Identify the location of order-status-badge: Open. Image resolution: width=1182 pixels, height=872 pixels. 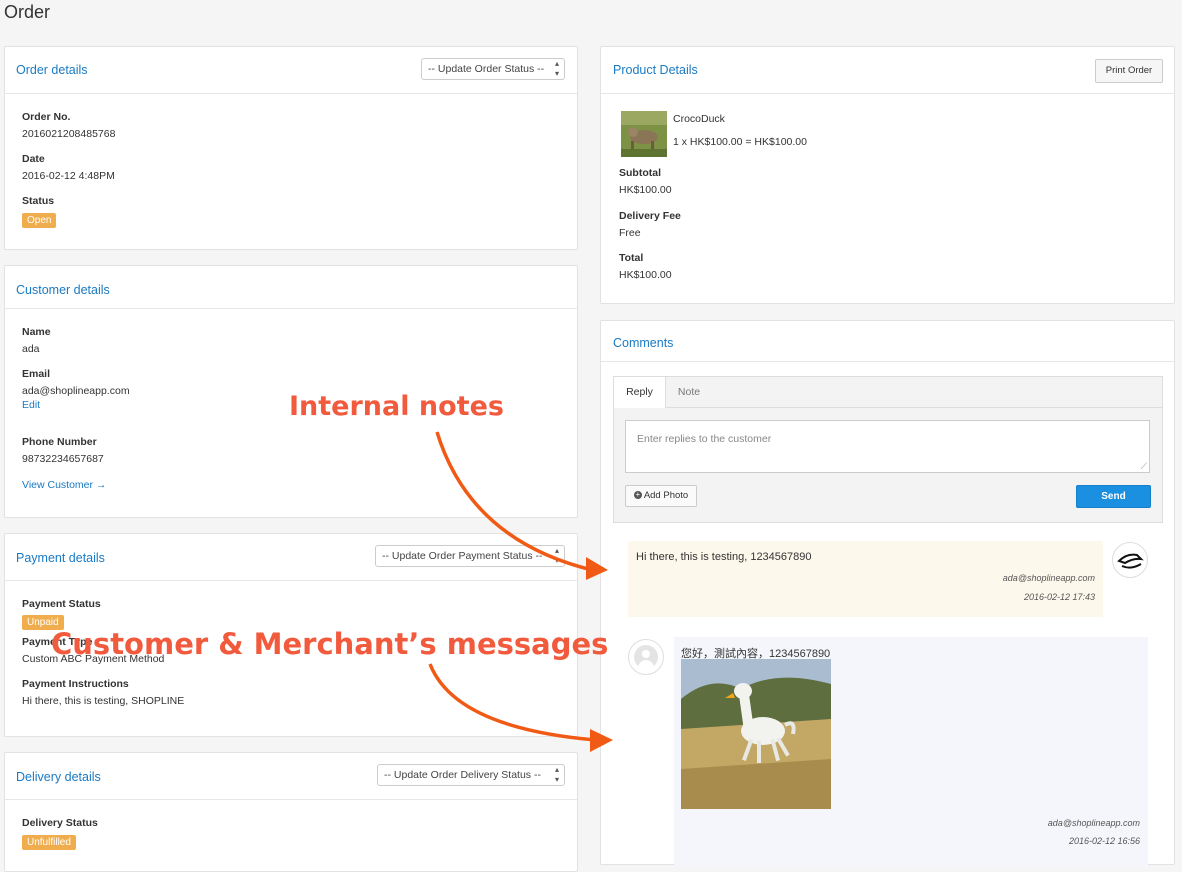
(39, 220).